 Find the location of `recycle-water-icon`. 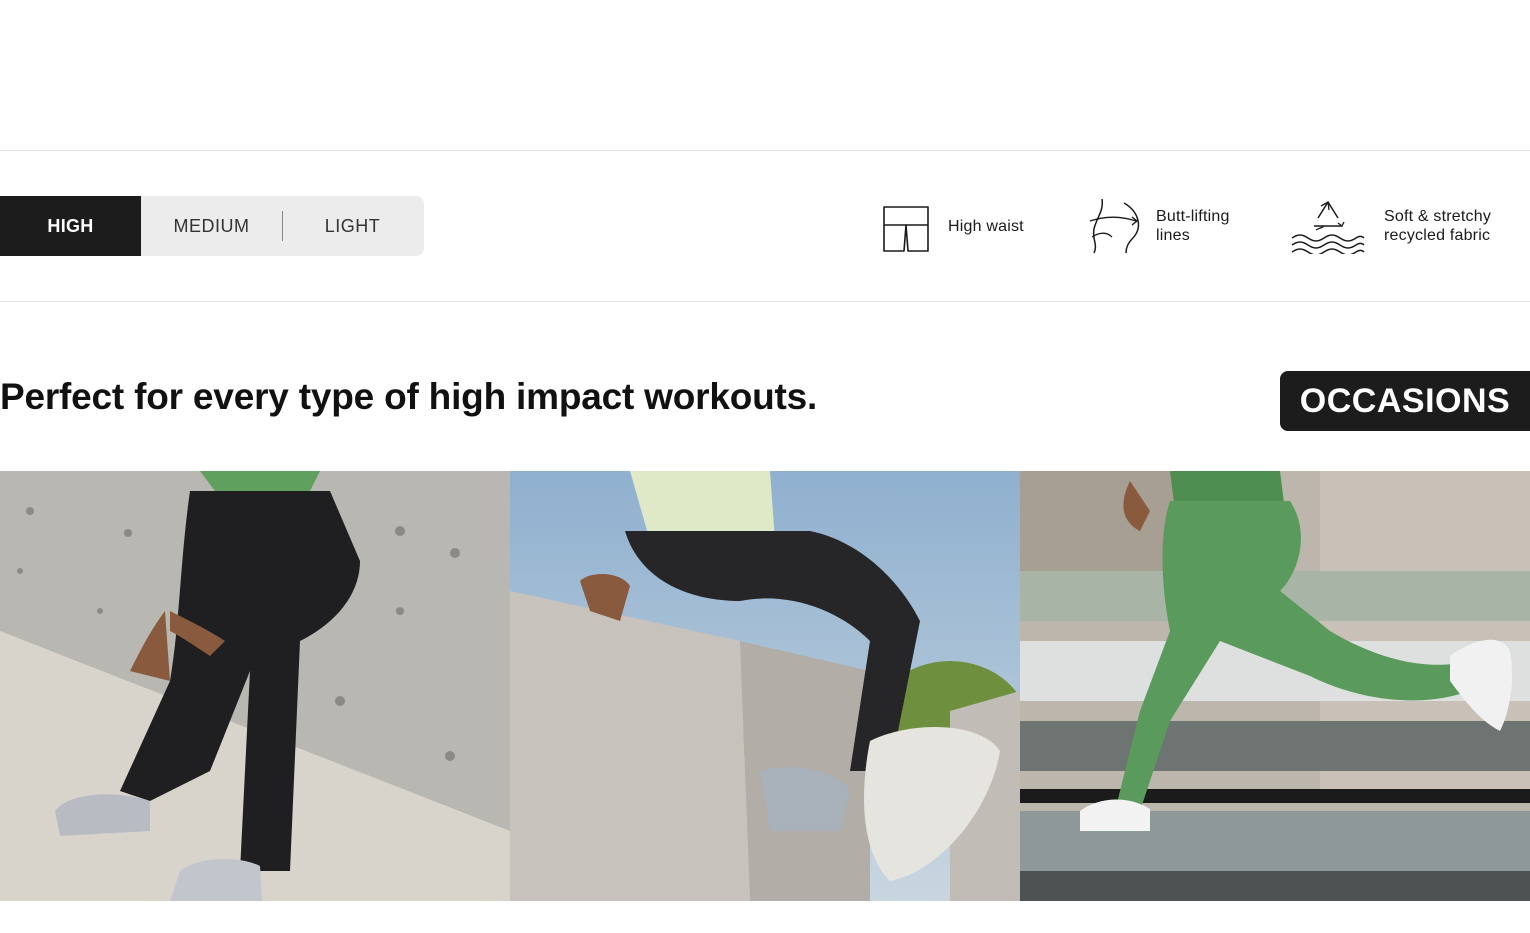

recycle-water-icon is located at coordinates (1328, 227).